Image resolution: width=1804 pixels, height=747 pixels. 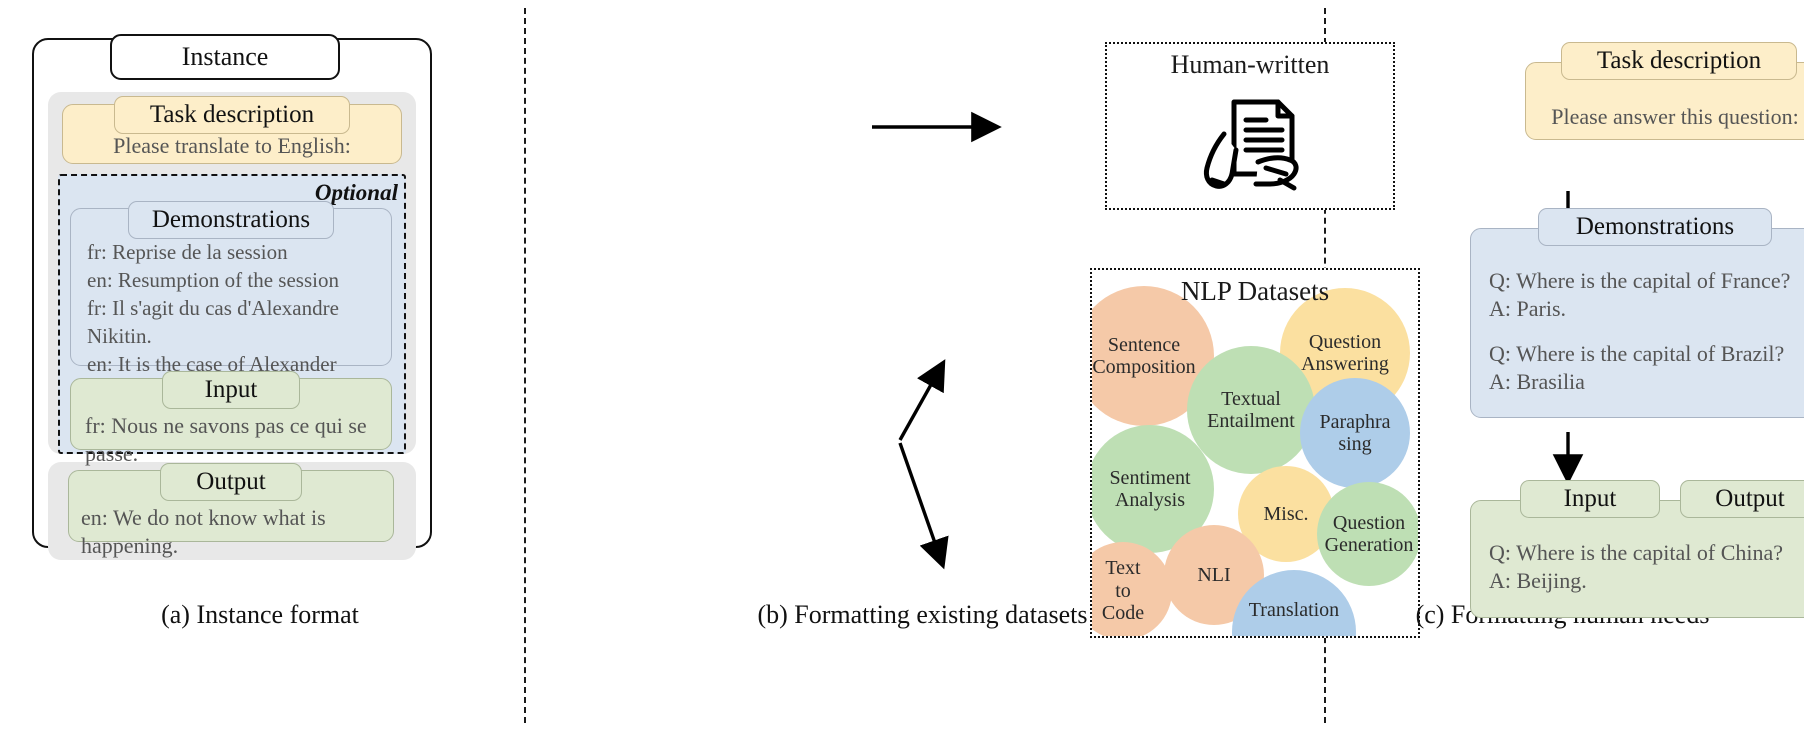 I want to click on bubble-label: Sentiment Analysis, so click(x=1150, y=488).